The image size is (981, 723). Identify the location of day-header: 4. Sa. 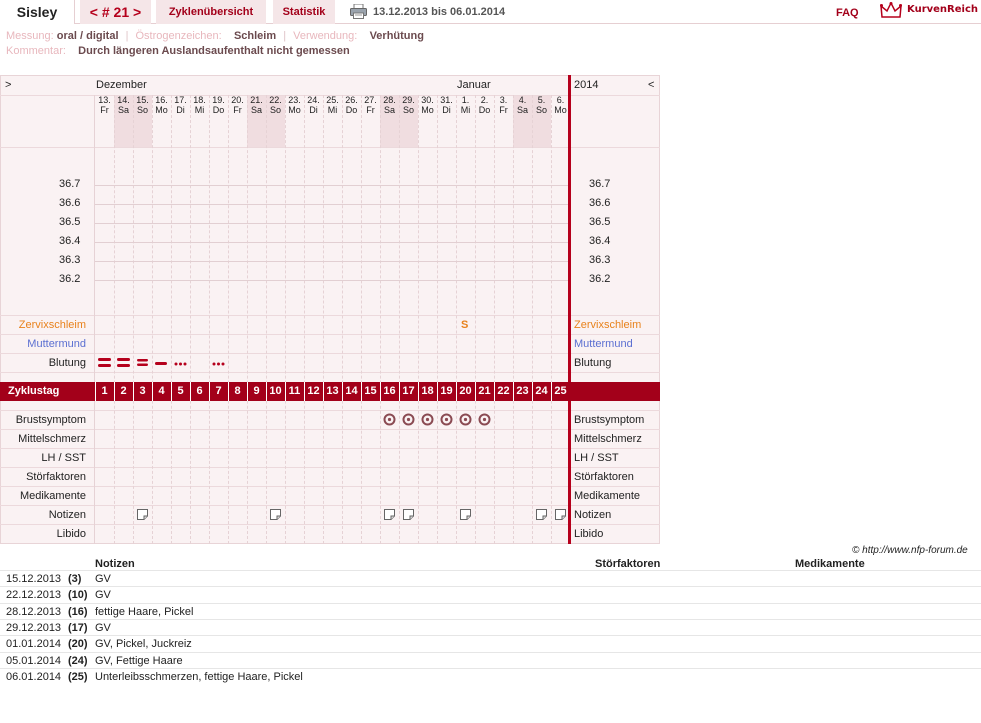
(522, 105).